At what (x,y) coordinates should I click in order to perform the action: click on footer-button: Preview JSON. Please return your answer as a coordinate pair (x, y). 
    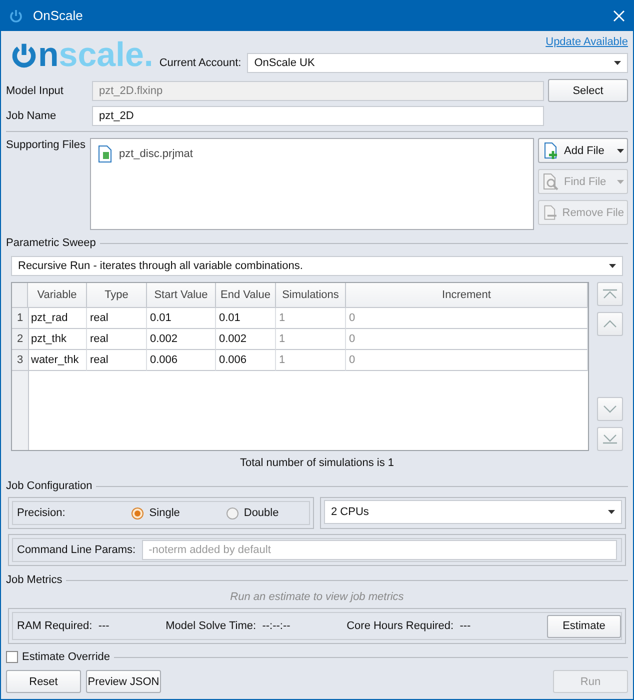
    Looking at the image, I should click on (123, 681).